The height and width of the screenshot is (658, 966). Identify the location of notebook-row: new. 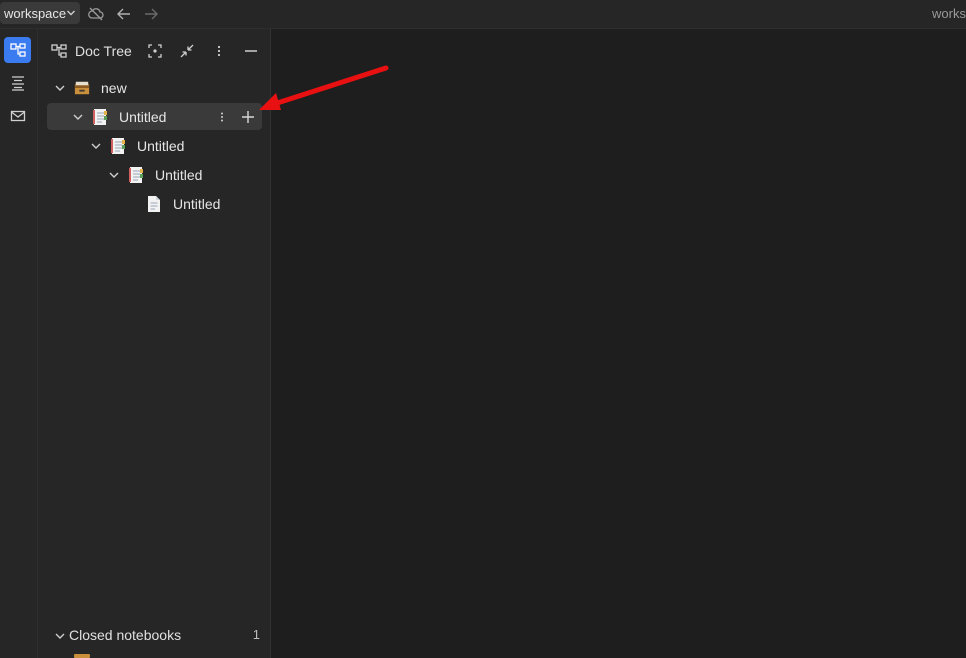
(154, 87).